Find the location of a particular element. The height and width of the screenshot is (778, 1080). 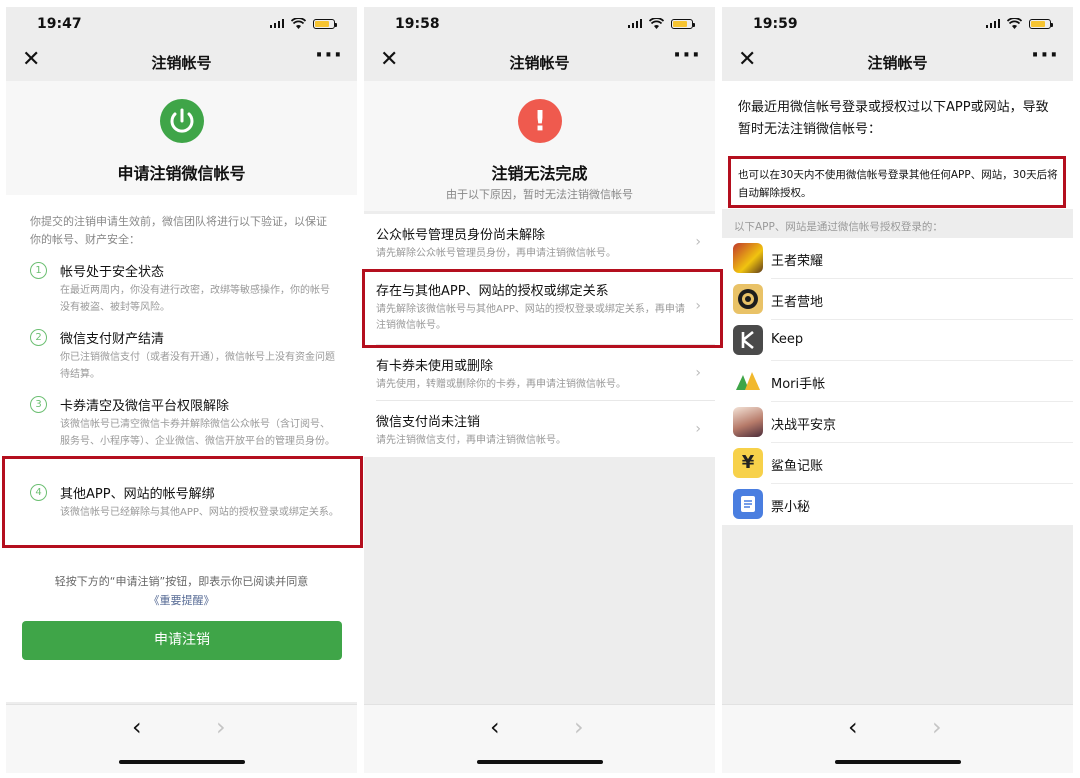

onmyoji-arena-icon is located at coordinates (748, 422).